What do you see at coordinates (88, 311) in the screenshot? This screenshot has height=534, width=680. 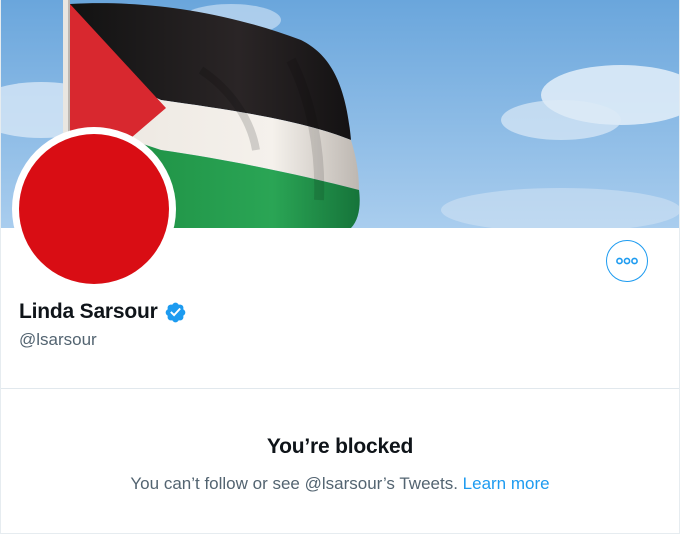 I see `display-name: Linda Sarsour` at bounding box center [88, 311].